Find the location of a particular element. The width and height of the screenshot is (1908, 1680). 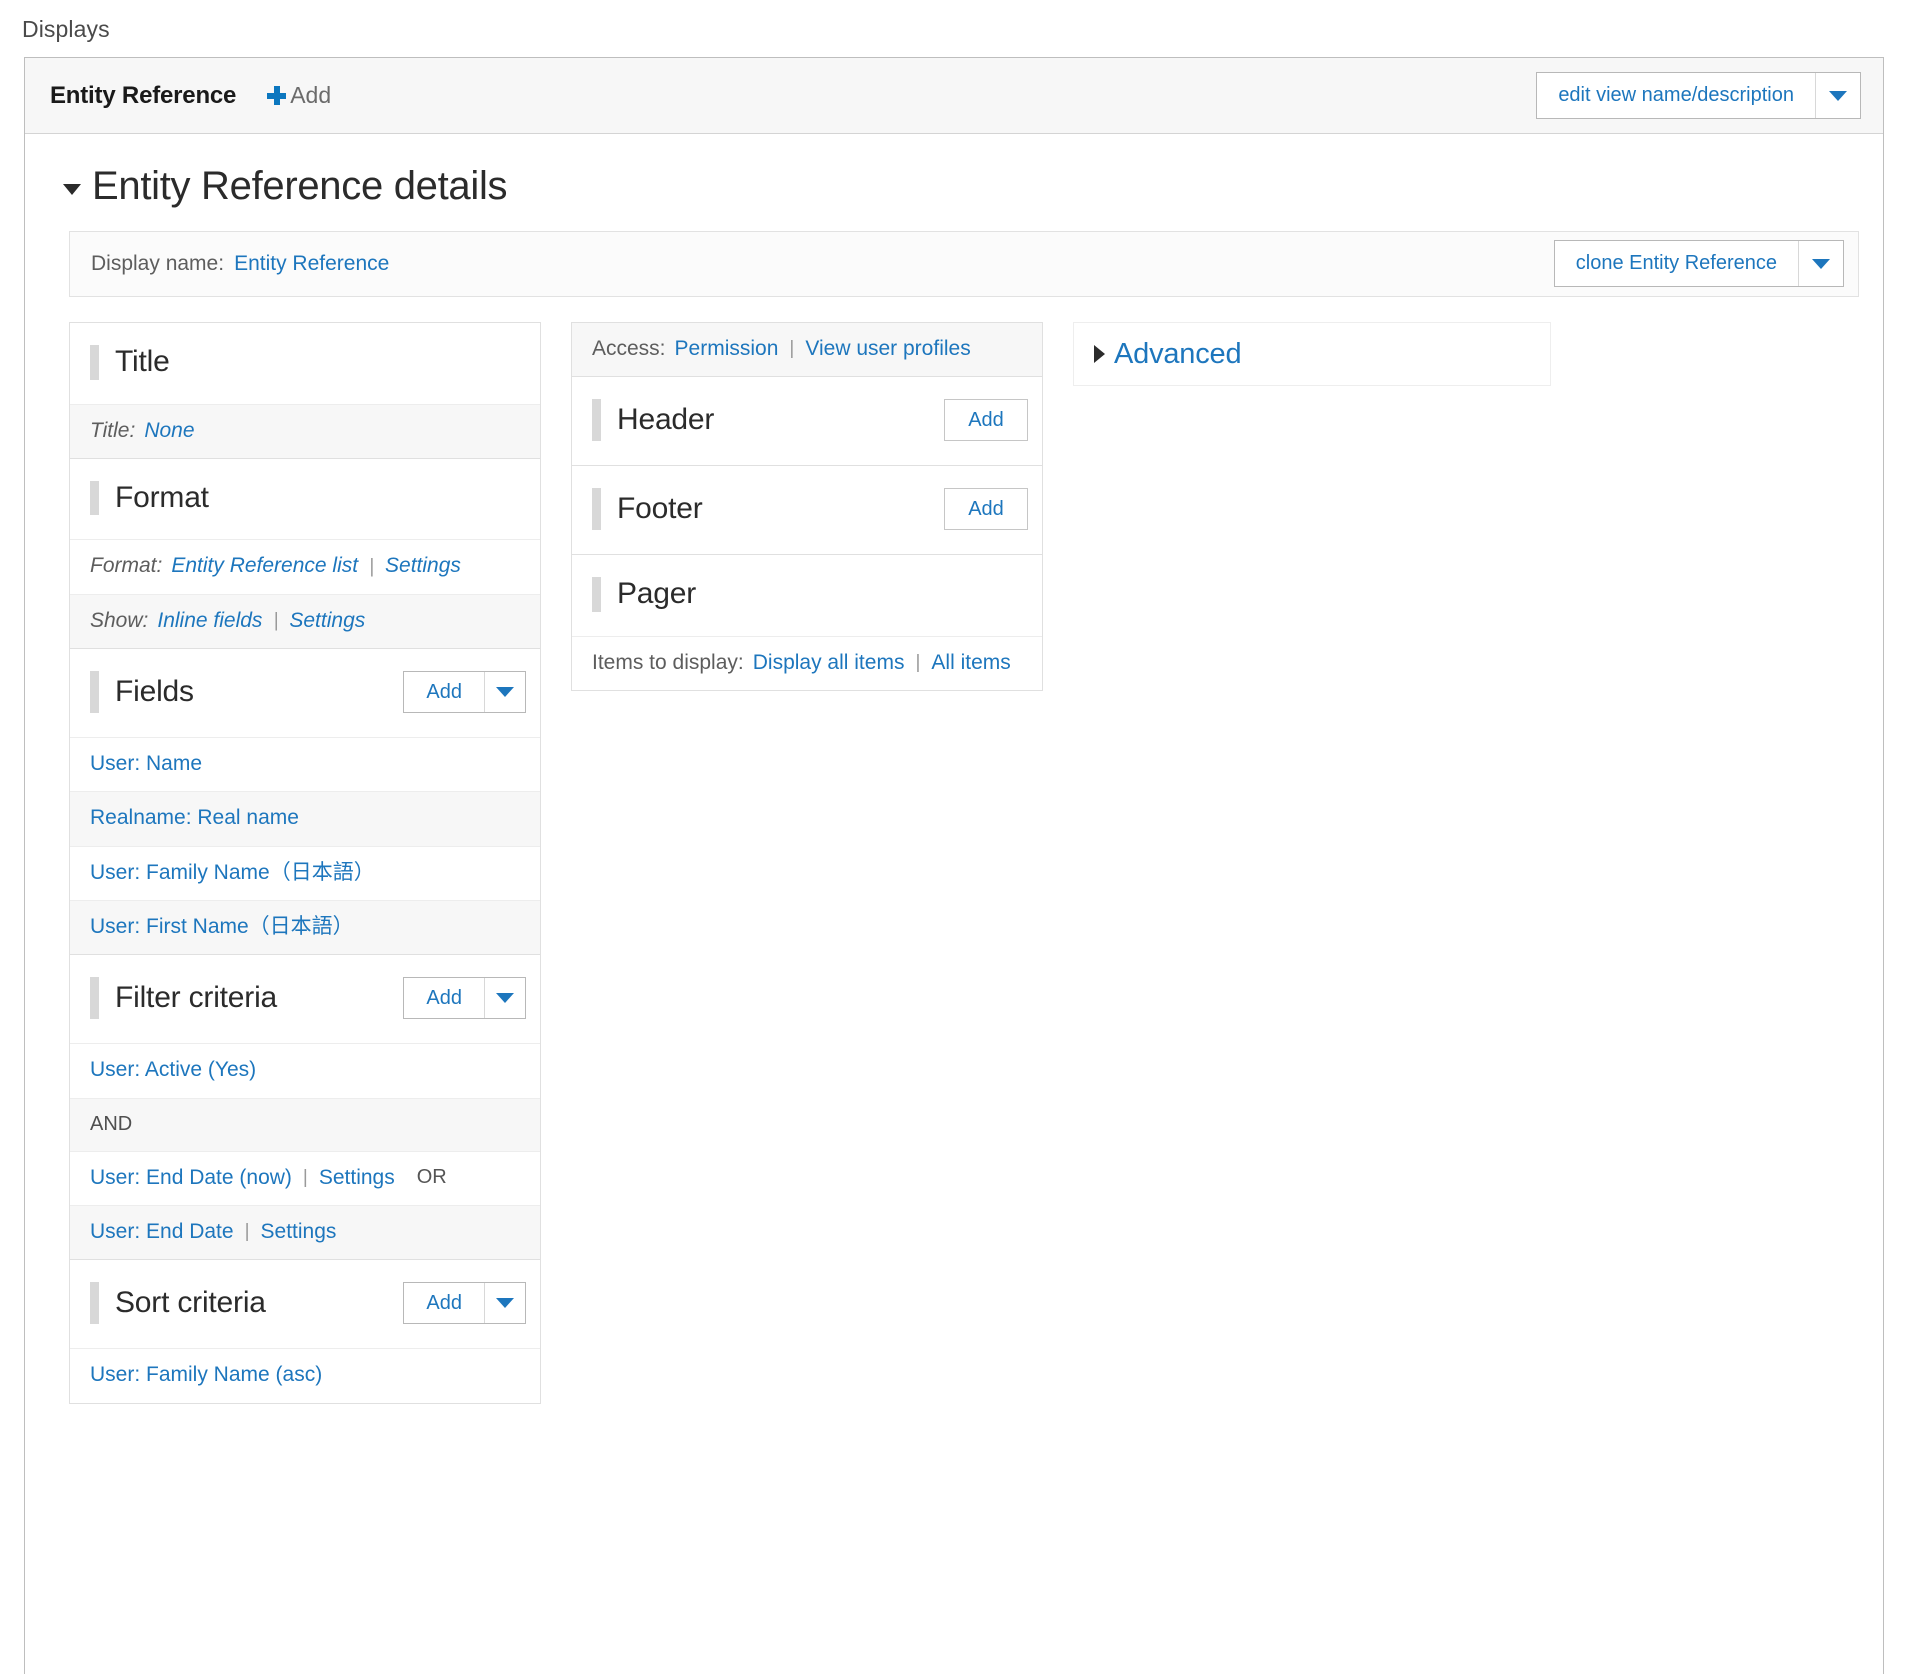

bucket-title-pager: Pager is located at coordinates (657, 594).